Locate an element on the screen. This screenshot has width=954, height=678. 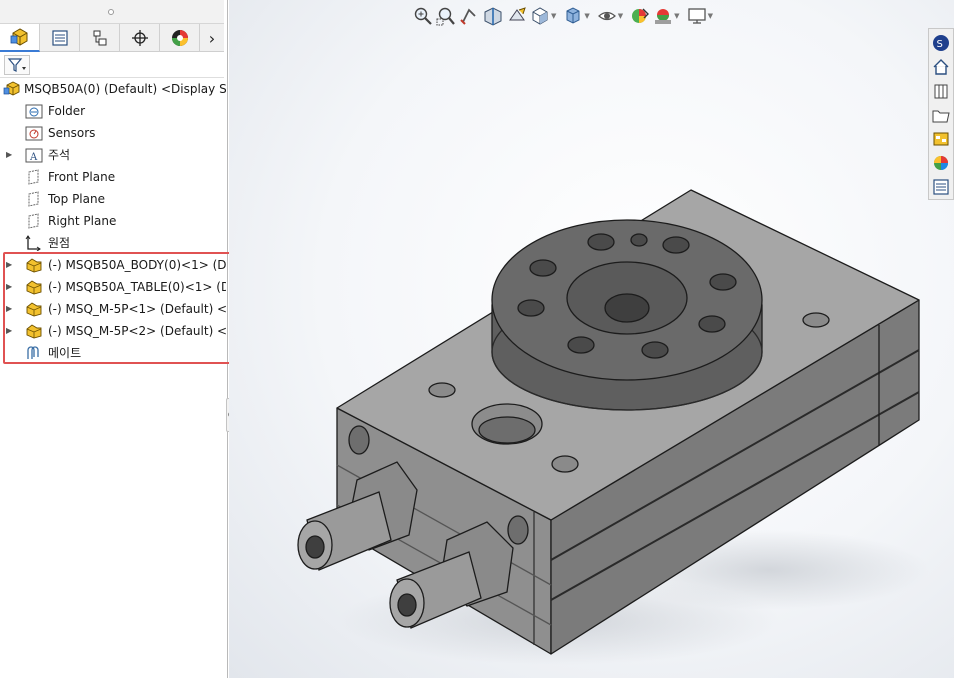
tree-item-annotations: ▶ A 주석 is located at coordinates (113, 155).